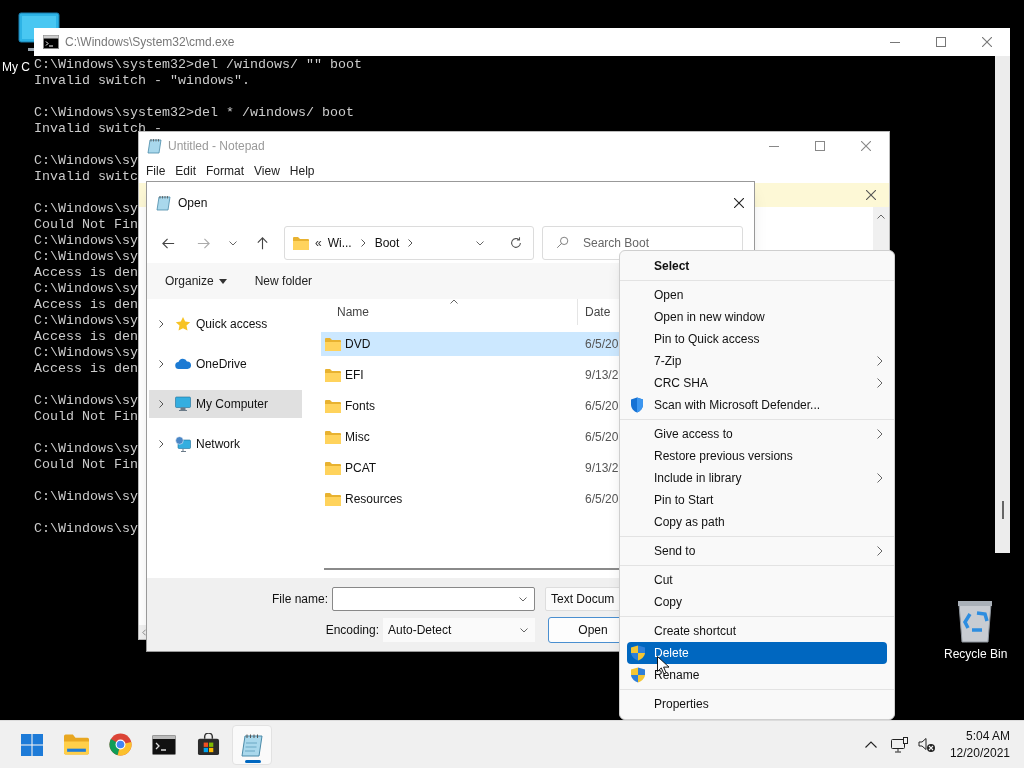 This screenshot has height=768, width=1024. Describe the element at coordinates (299, 599) in the screenshot. I see `field-label: File name:` at that location.